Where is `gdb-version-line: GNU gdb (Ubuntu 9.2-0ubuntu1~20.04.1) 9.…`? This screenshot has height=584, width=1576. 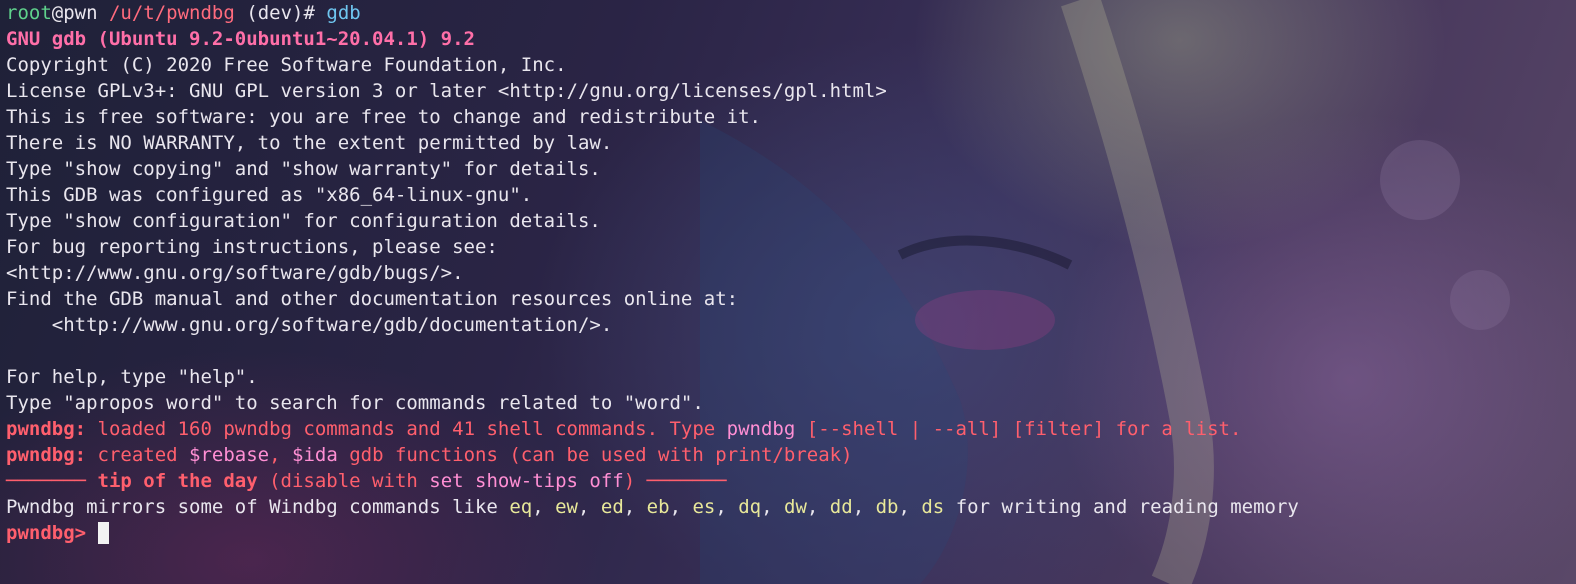
gdb-version-line: GNU gdb (Ubuntu 9.2-0ubuntu1~20.04.1) 9.… is located at coordinates (240, 39).